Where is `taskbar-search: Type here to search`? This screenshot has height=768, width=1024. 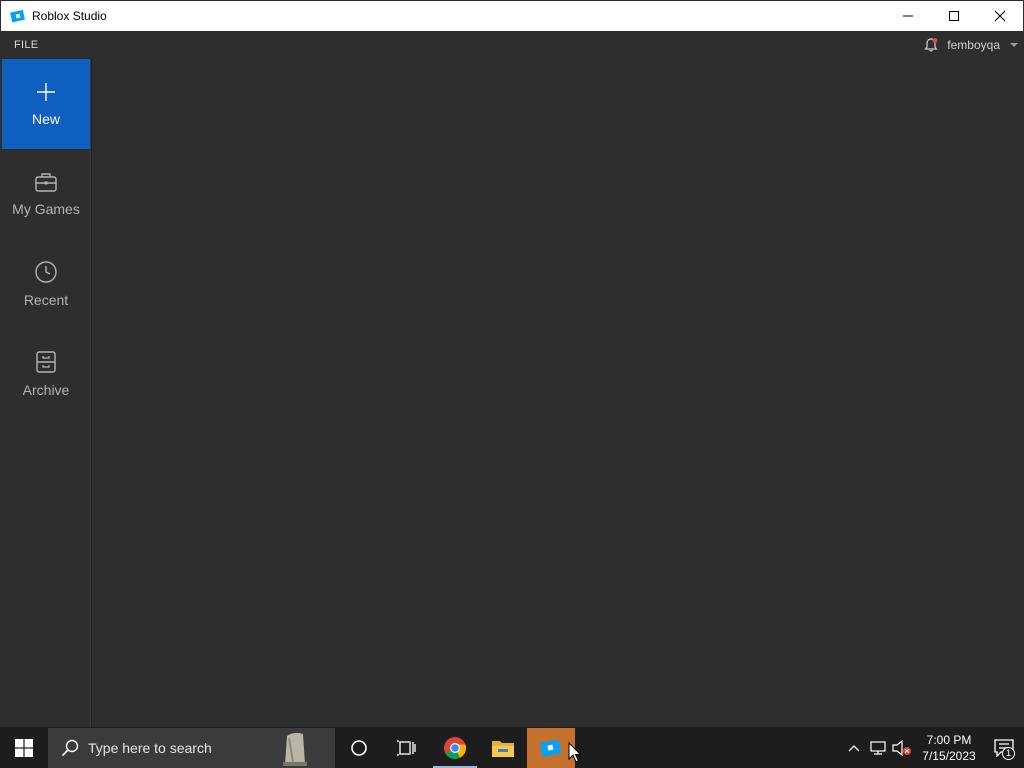
taskbar-search: Type here to search is located at coordinates (191, 748).